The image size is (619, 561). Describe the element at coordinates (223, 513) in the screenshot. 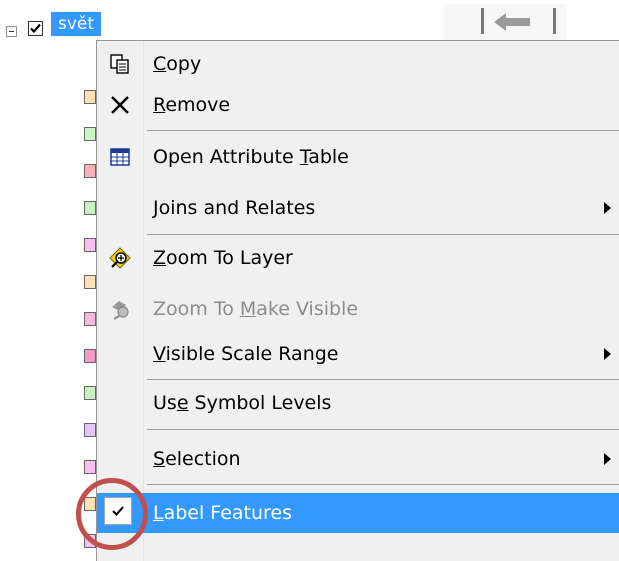

I see `menu-item-label: Label Features` at that location.